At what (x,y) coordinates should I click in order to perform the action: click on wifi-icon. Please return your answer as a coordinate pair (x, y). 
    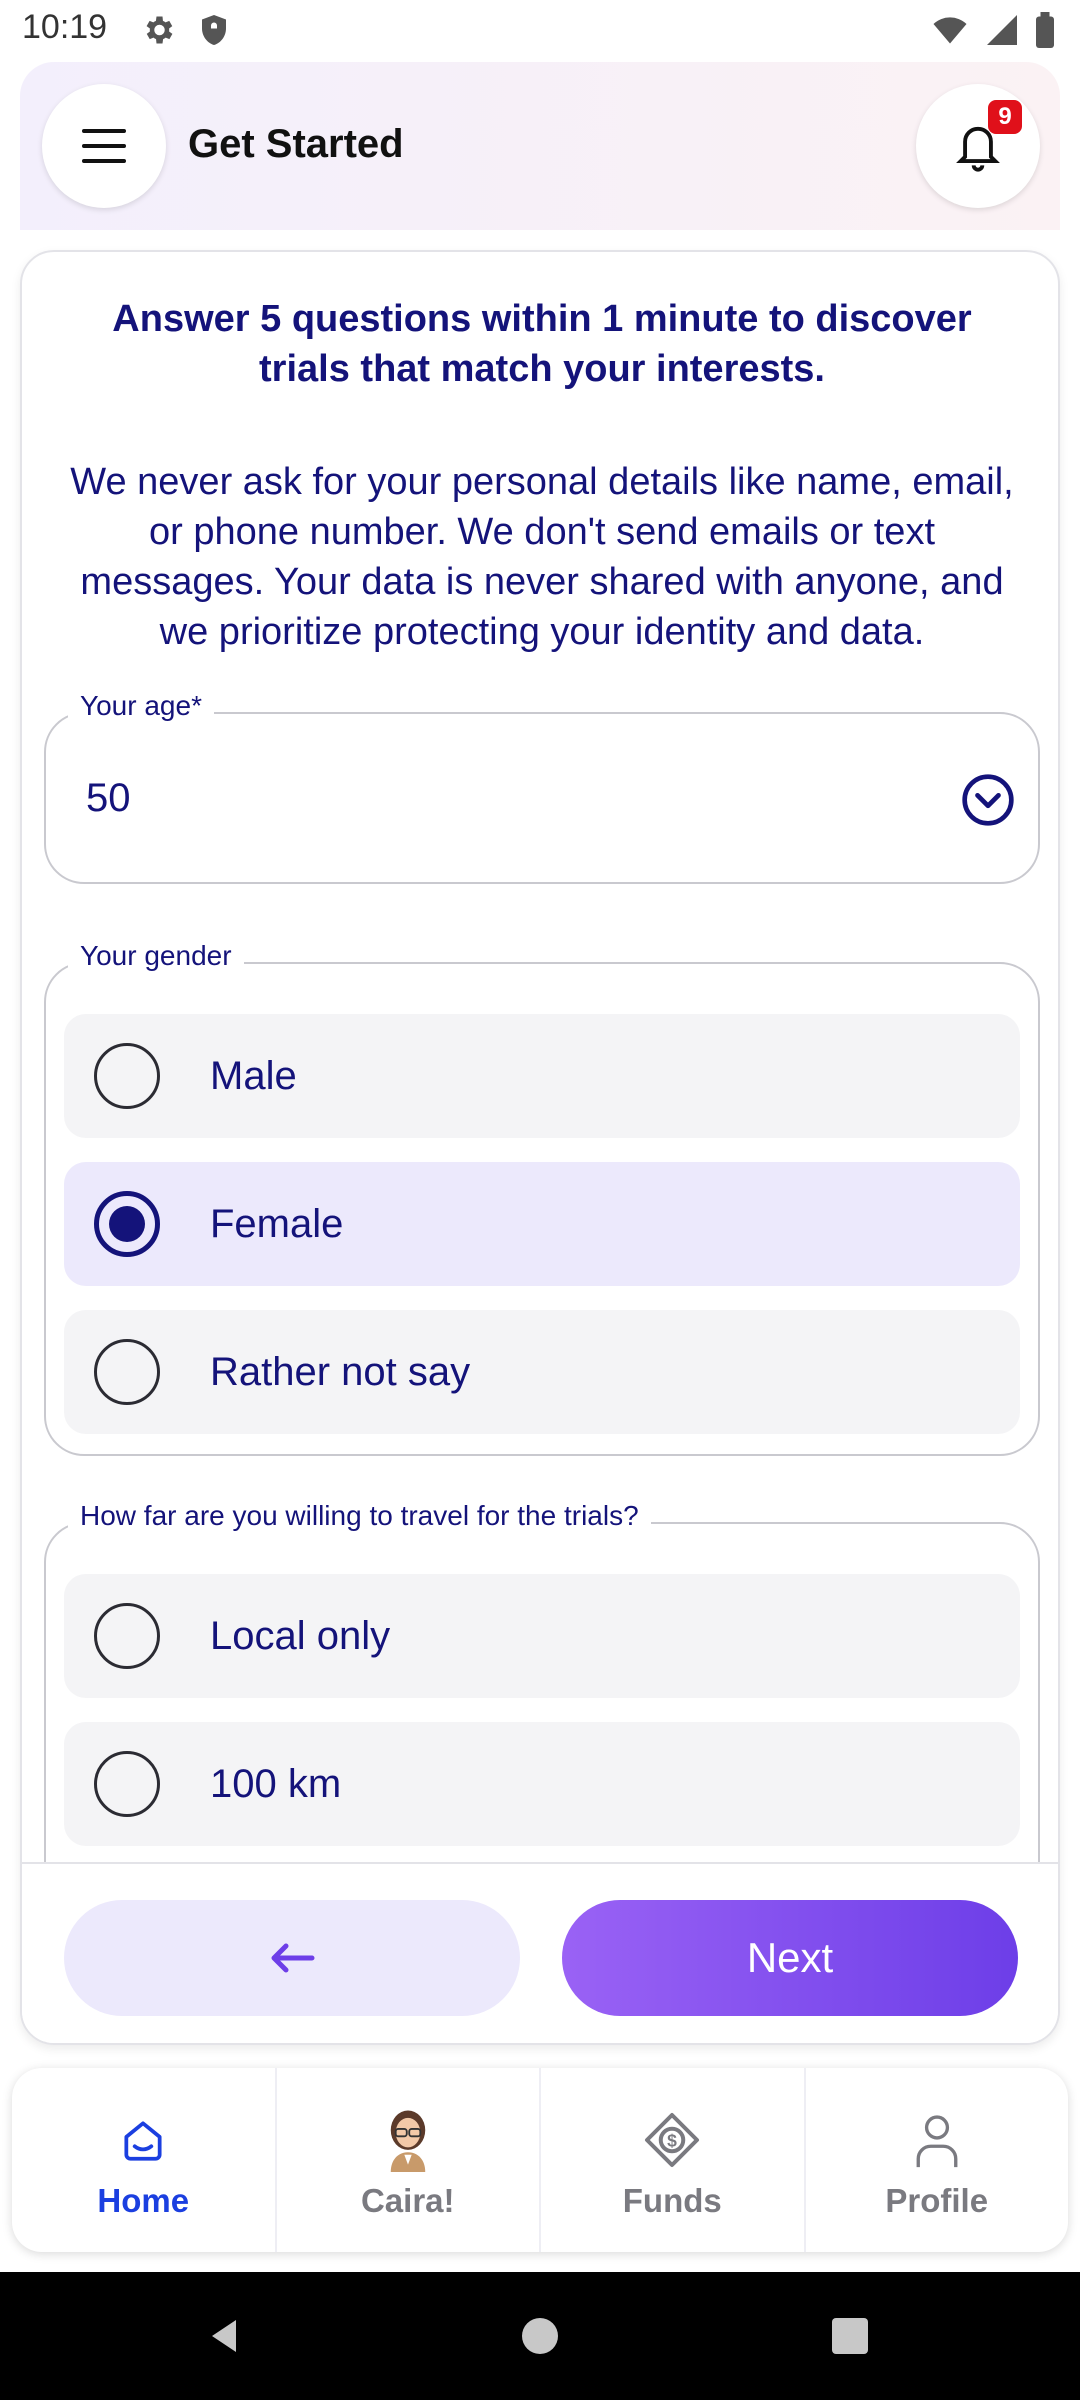
    Looking at the image, I should click on (950, 30).